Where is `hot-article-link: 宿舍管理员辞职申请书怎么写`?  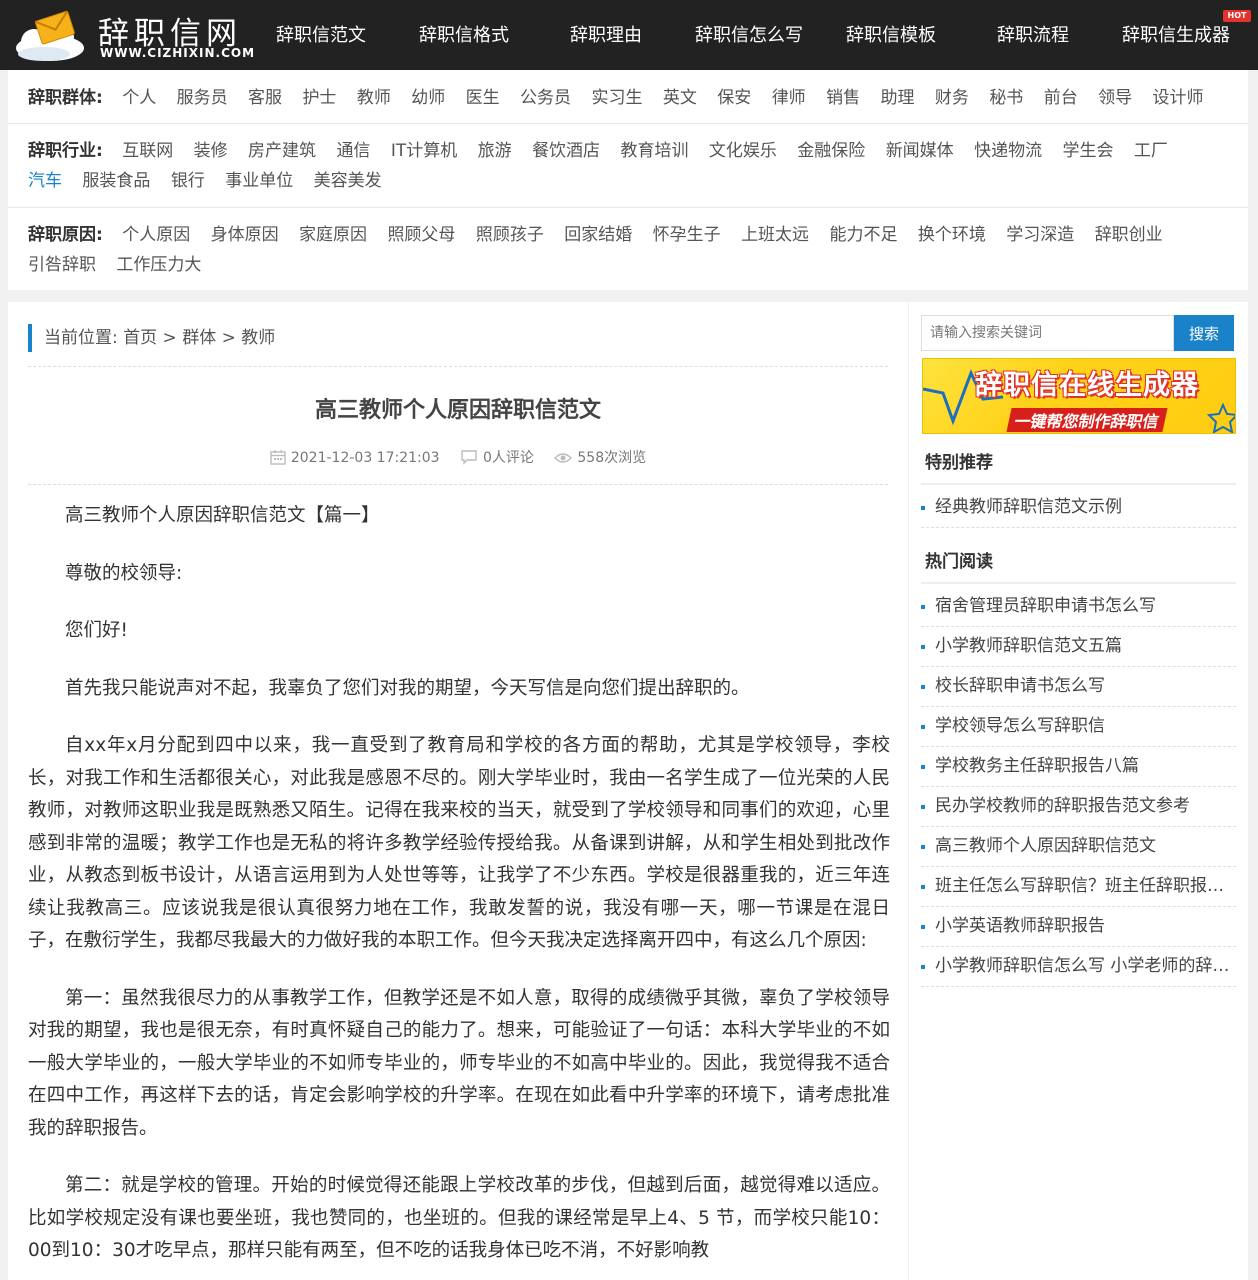
hot-article-link: 宿舍管理员辞职申请书怎么写 is located at coordinates (1078, 607).